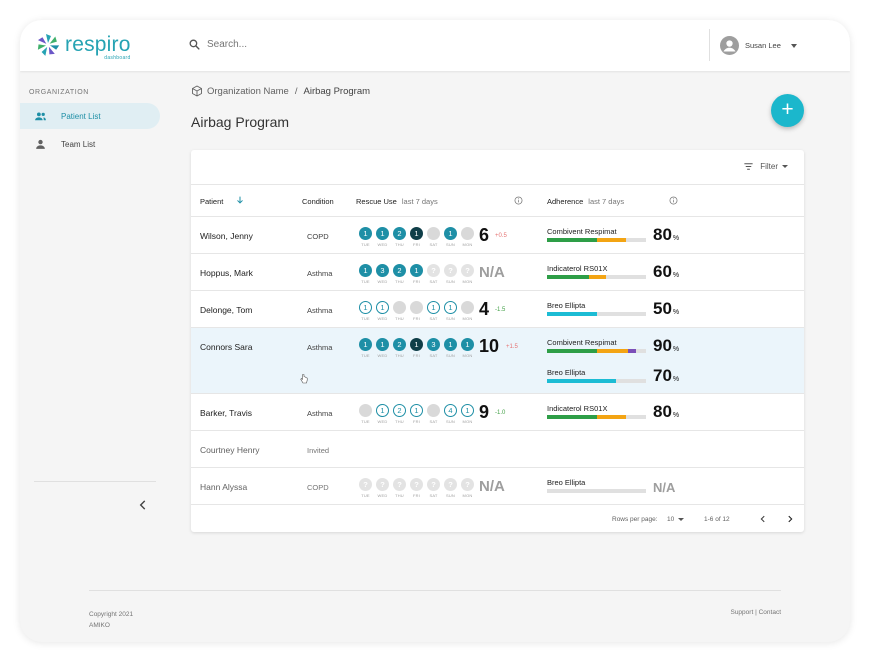  What do you see at coordinates (770, 612) in the screenshot?
I see `contact-link: Contact` at bounding box center [770, 612].